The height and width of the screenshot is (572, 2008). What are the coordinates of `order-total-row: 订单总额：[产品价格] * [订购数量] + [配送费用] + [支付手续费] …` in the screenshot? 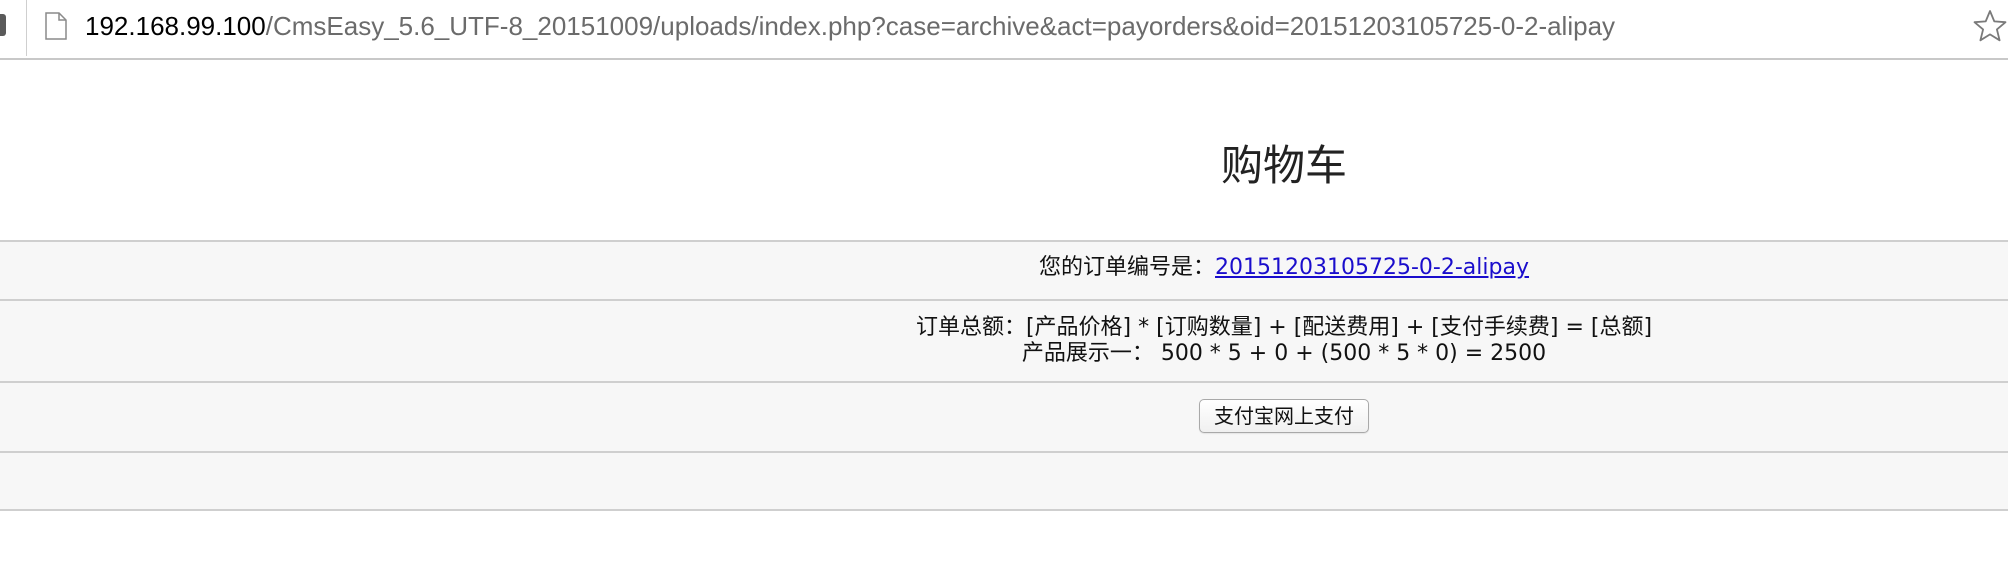 It's located at (1004, 340).